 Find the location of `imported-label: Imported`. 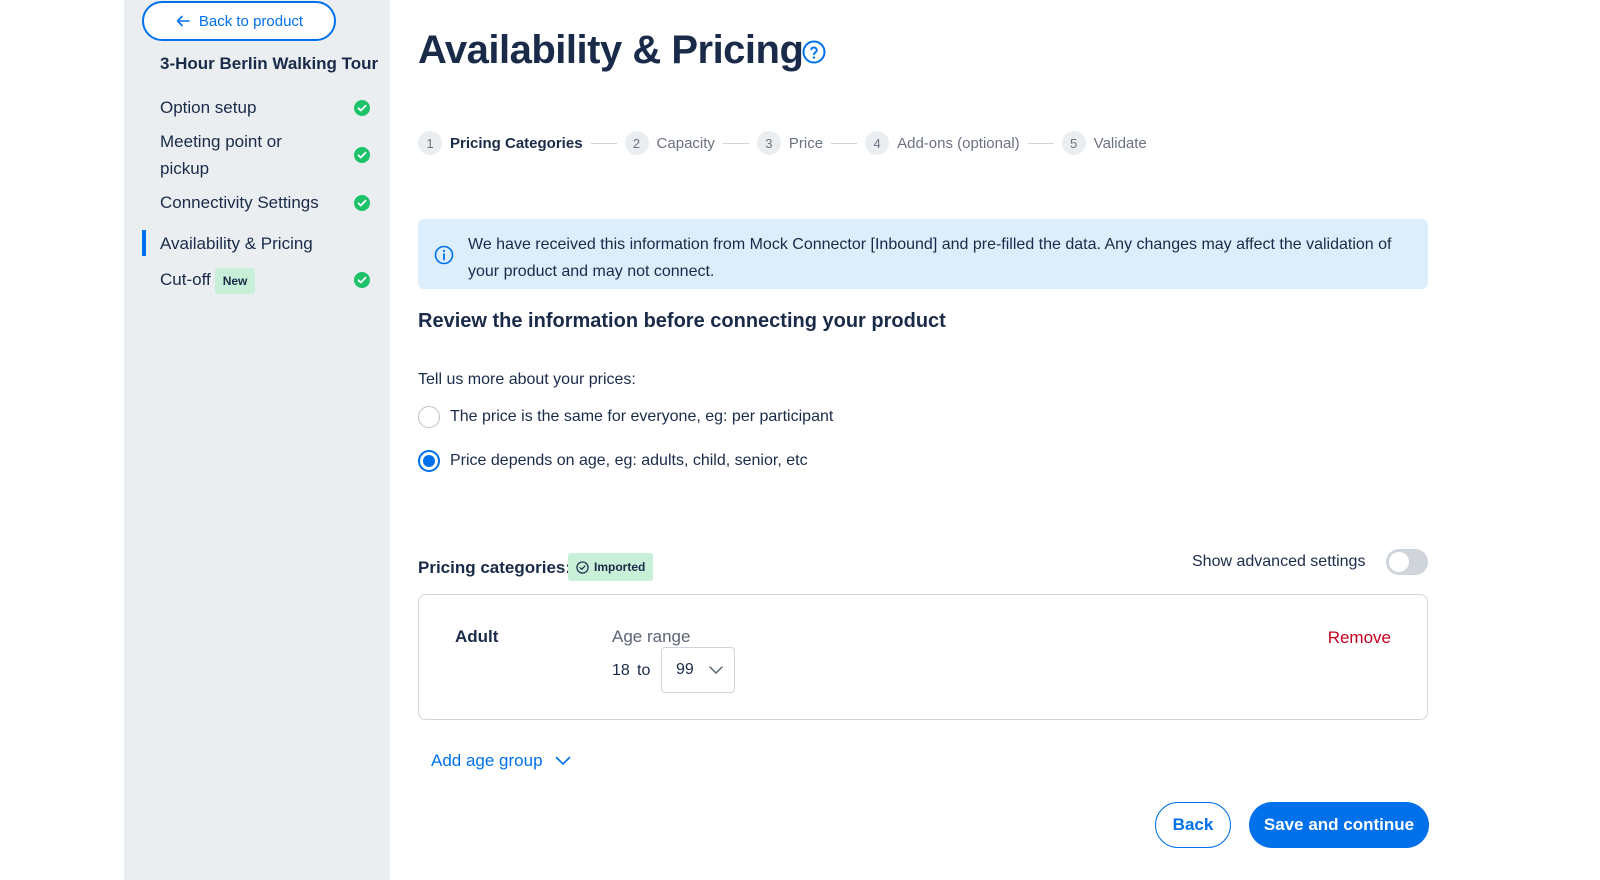

imported-label: Imported is located at coordinates (620, 567).